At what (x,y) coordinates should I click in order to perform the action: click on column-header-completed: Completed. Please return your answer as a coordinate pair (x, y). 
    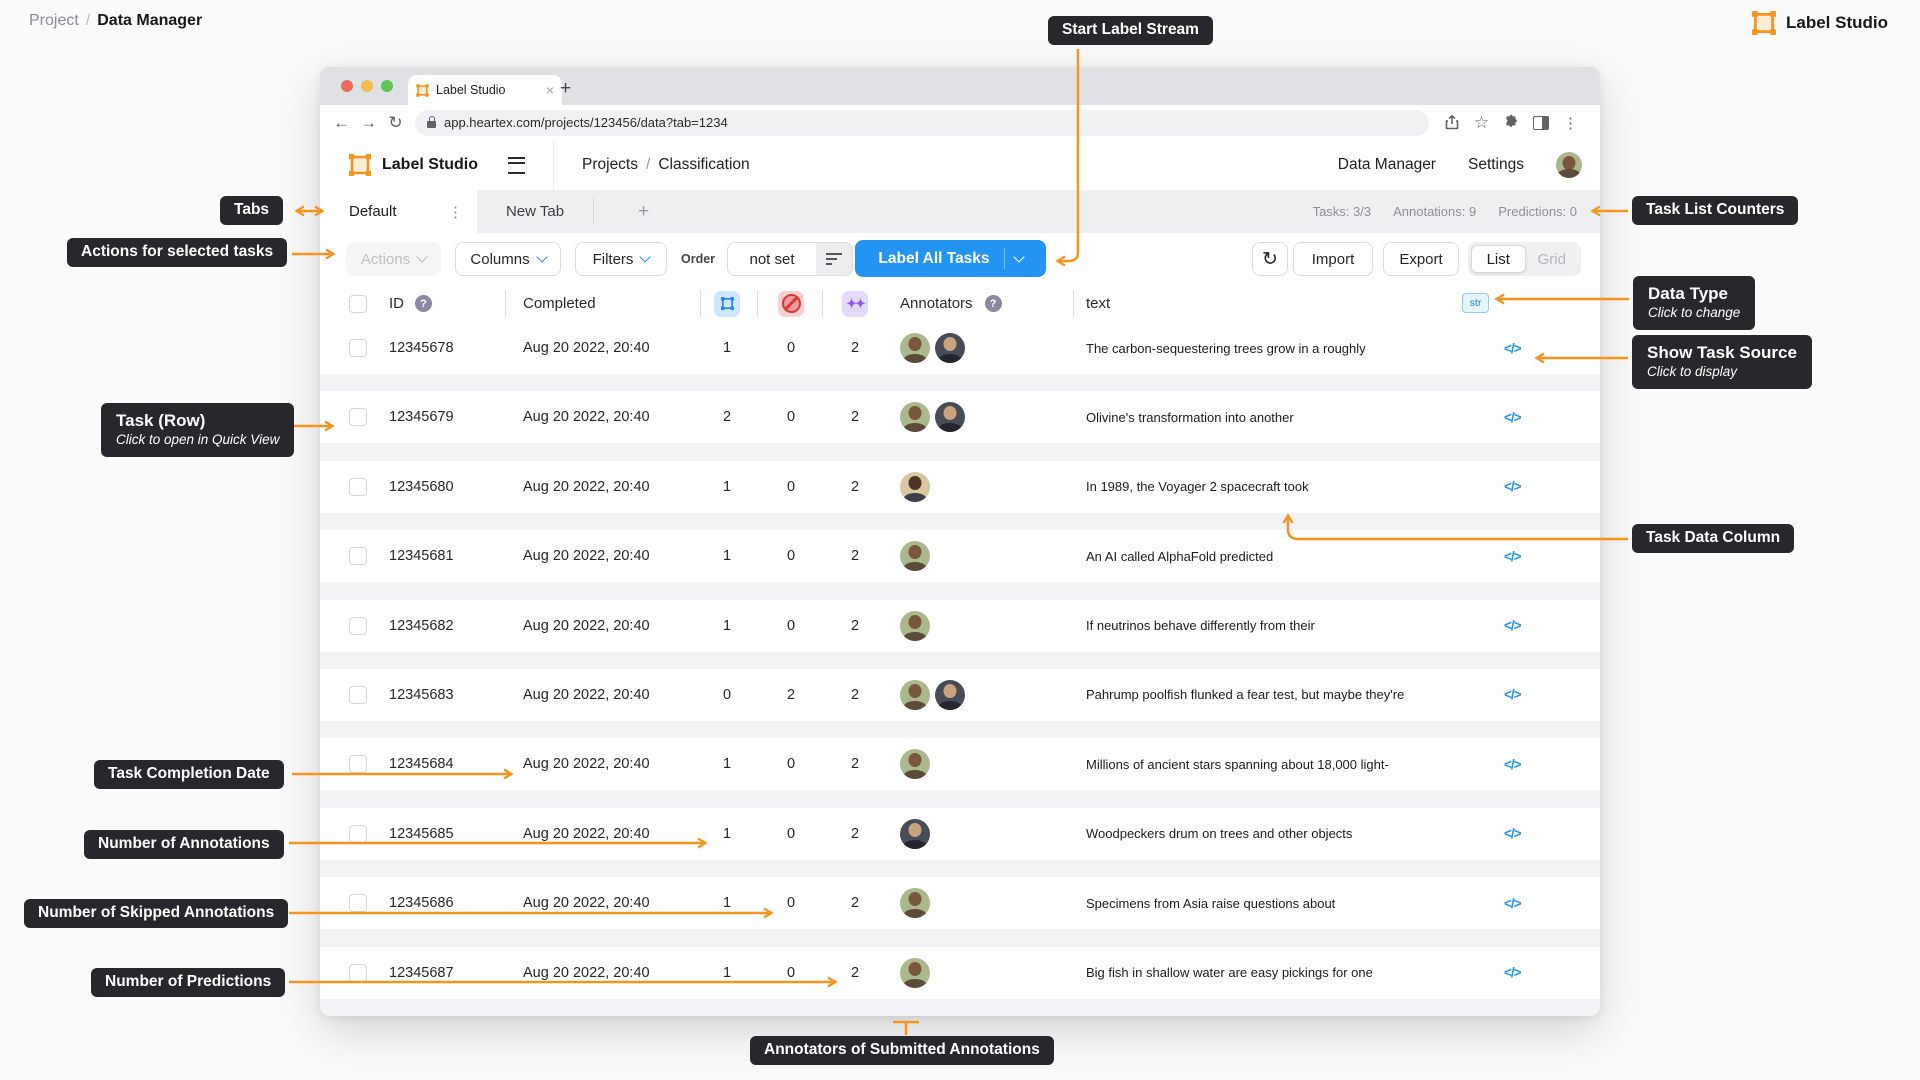
    Looking at the image, I should click on (559, 303).